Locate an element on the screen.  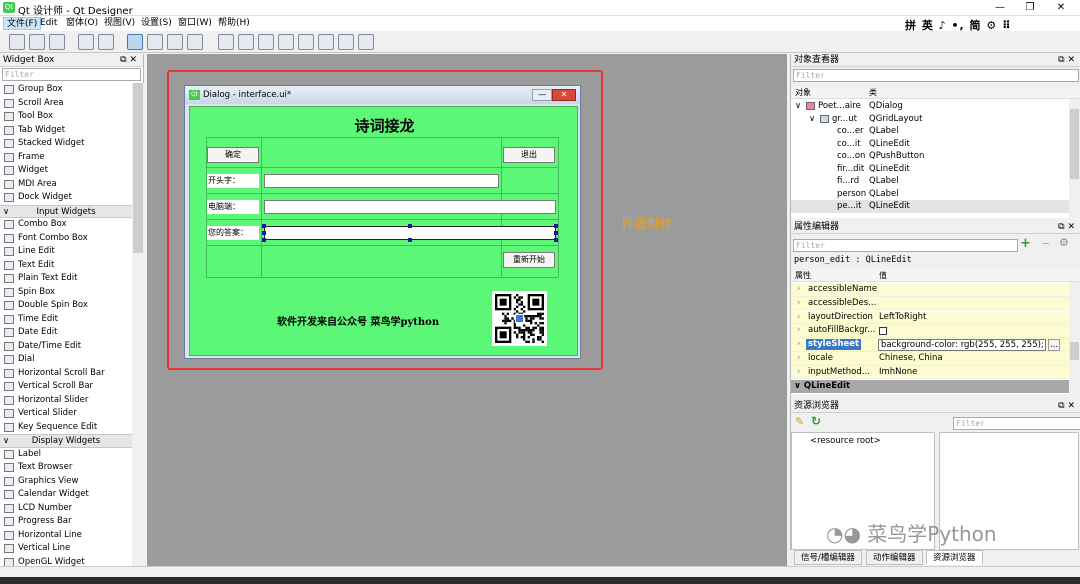
widget-item: Double Spin Box is located at coordinates (66, 306).